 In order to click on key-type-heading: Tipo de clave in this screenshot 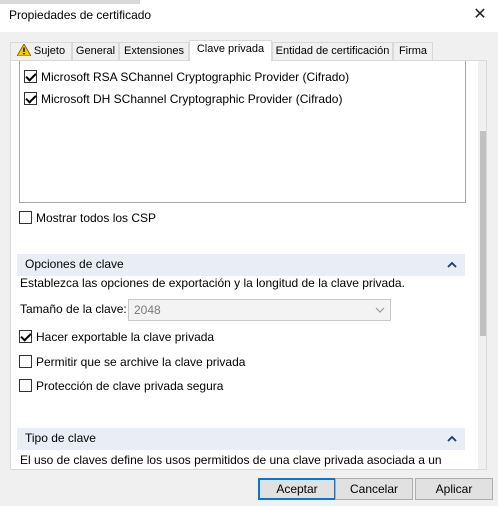, I will do `click(60, 438)`.